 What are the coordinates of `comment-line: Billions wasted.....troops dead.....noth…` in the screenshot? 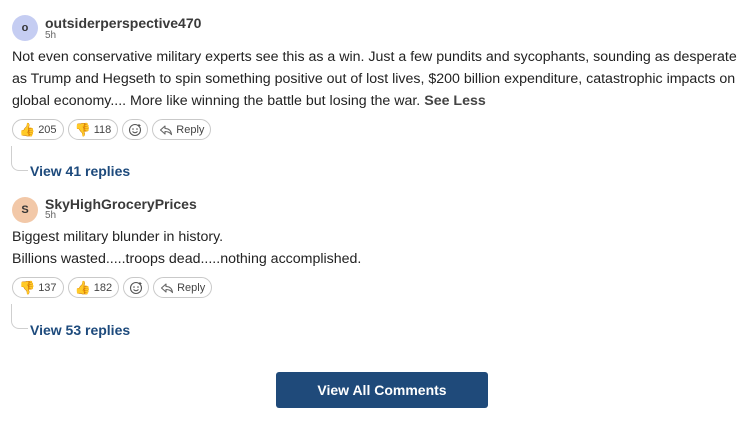 It's located at (187, 259).